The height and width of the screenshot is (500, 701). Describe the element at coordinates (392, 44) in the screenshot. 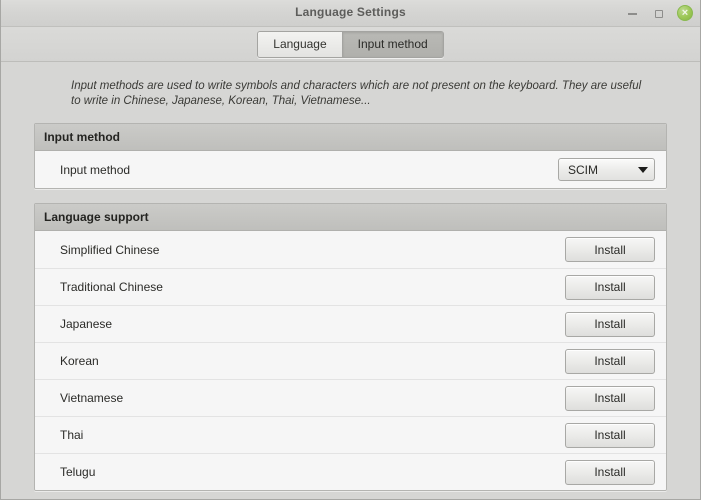

I see `tab-input-method: Input method` at that location.